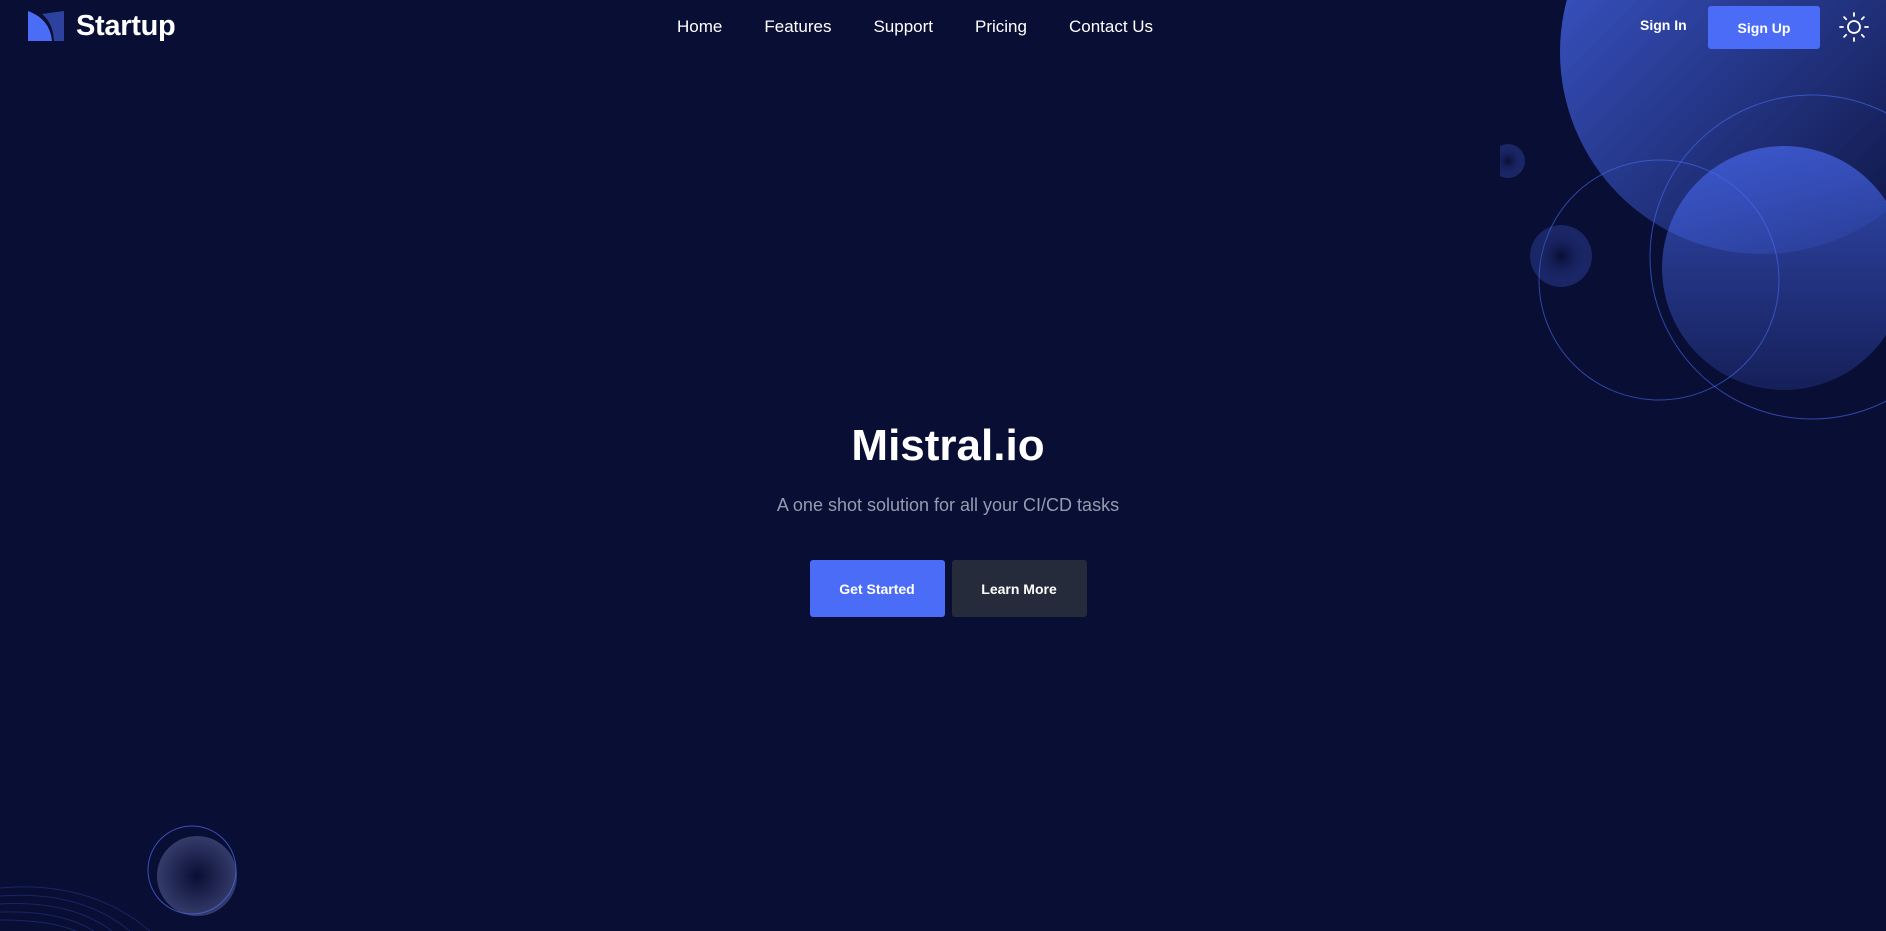  I want to click on nav-item-pricing: Pricing, so click(1001, 27).